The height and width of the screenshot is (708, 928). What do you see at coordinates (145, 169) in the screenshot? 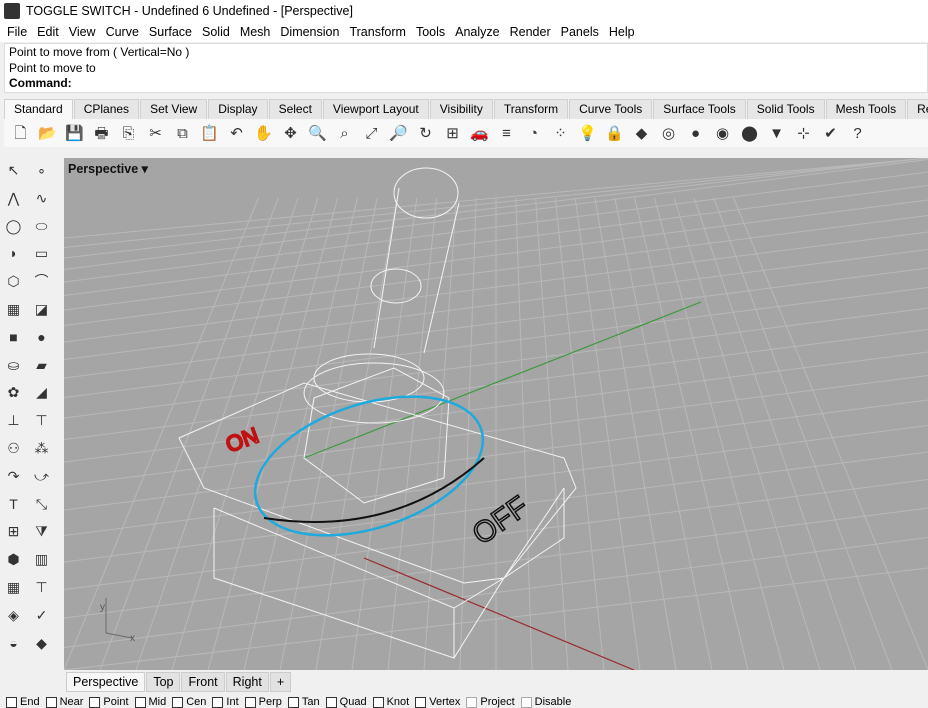
I see `viewport-menu-arrow-icon: ▾` at bounding box center [145, 169].